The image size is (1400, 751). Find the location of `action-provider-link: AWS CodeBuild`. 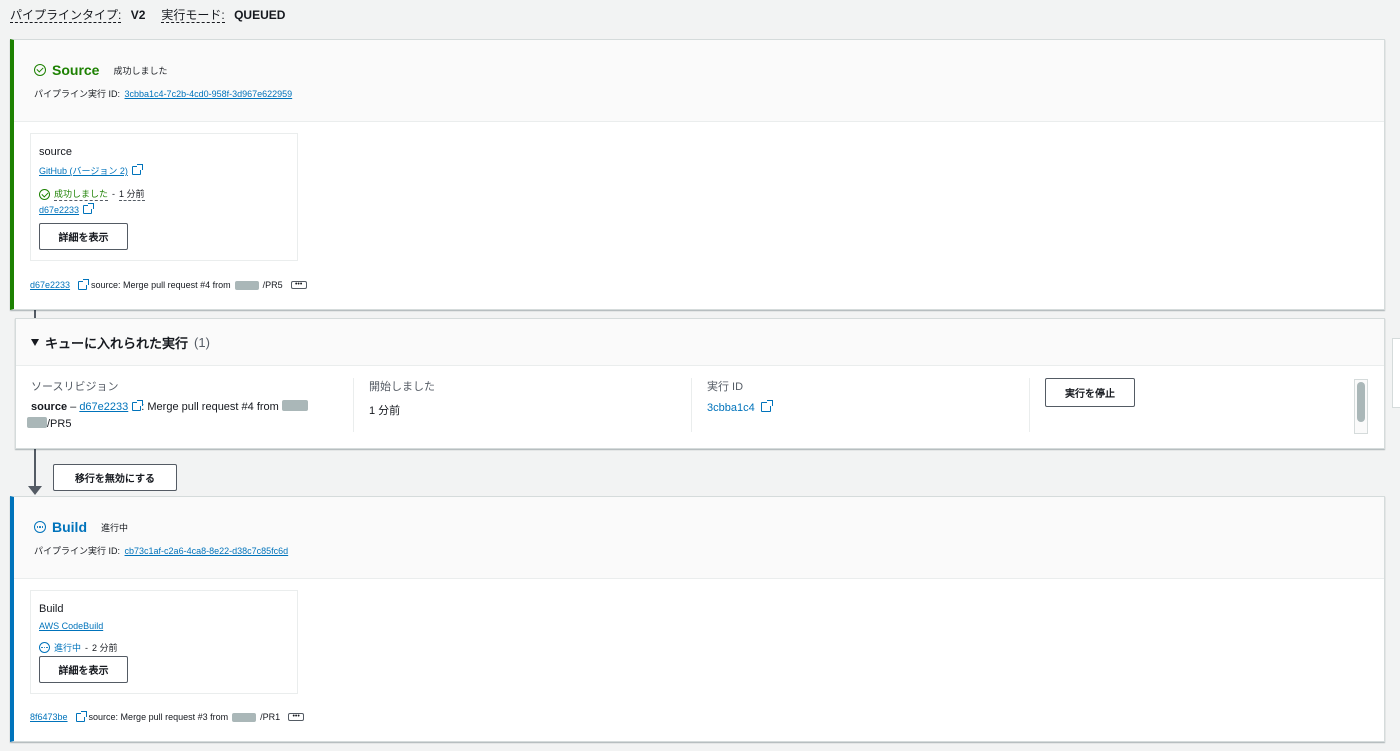

action-provider-link: AWS CodeBuild is located at coordinates (71, 626).